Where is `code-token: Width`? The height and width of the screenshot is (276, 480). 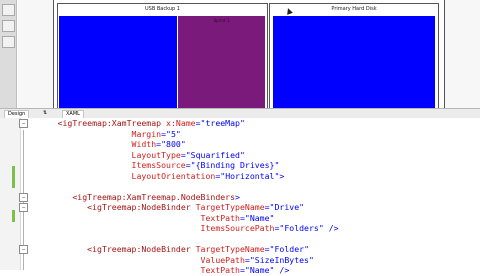 code-token: Width is located at coordinates (144, 144).